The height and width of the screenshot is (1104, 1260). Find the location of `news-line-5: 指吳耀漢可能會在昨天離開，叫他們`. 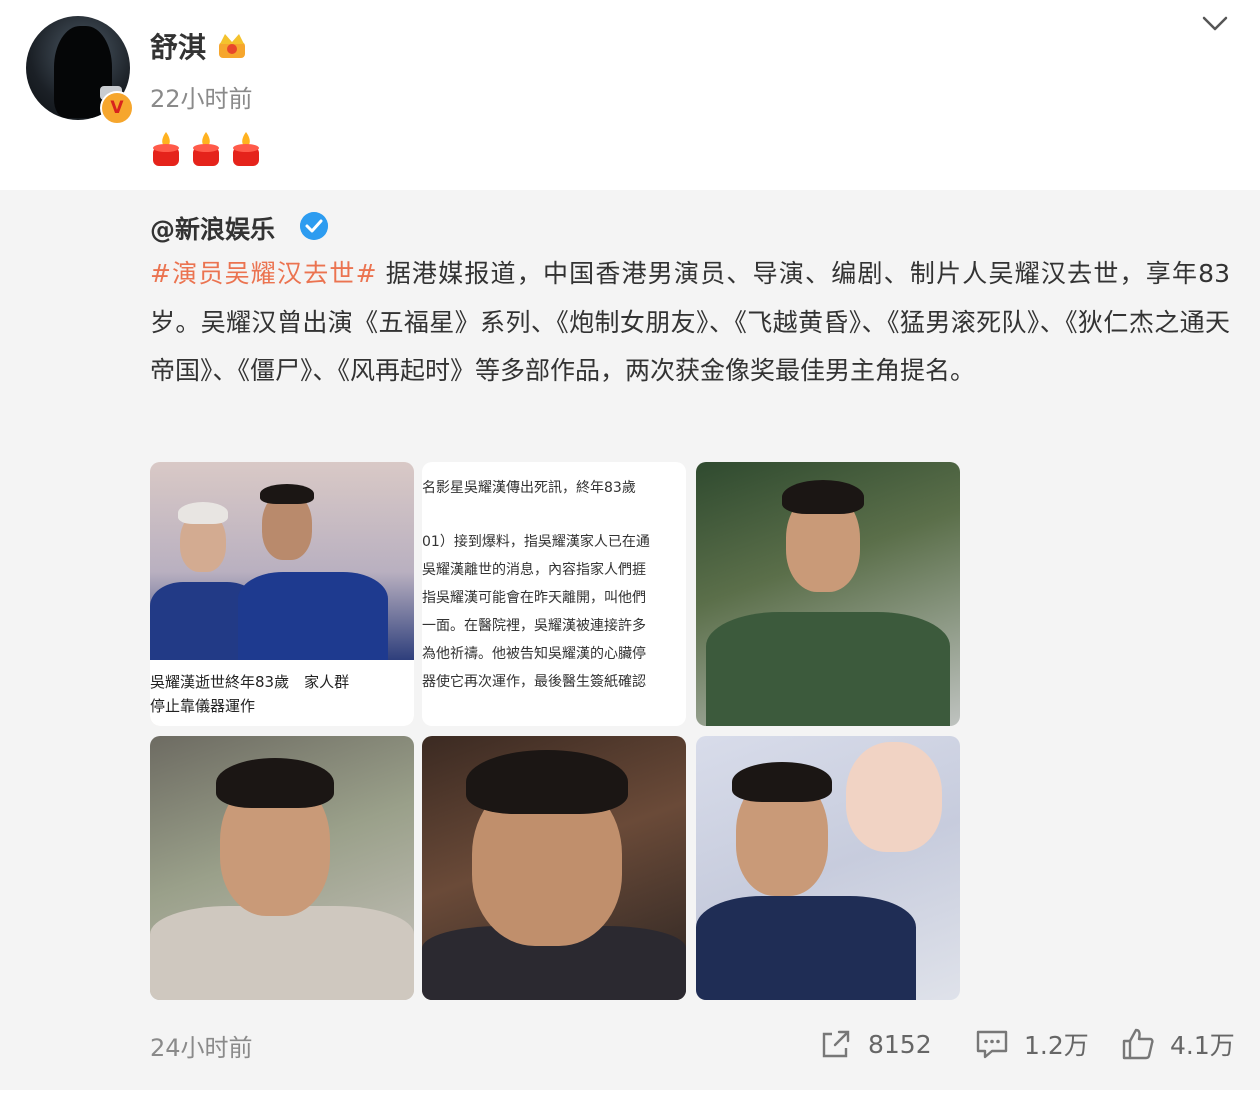

news-line-5: 指吳耀漢可能會在昨天離開，叫他們 is located at coordinates (534, 598).